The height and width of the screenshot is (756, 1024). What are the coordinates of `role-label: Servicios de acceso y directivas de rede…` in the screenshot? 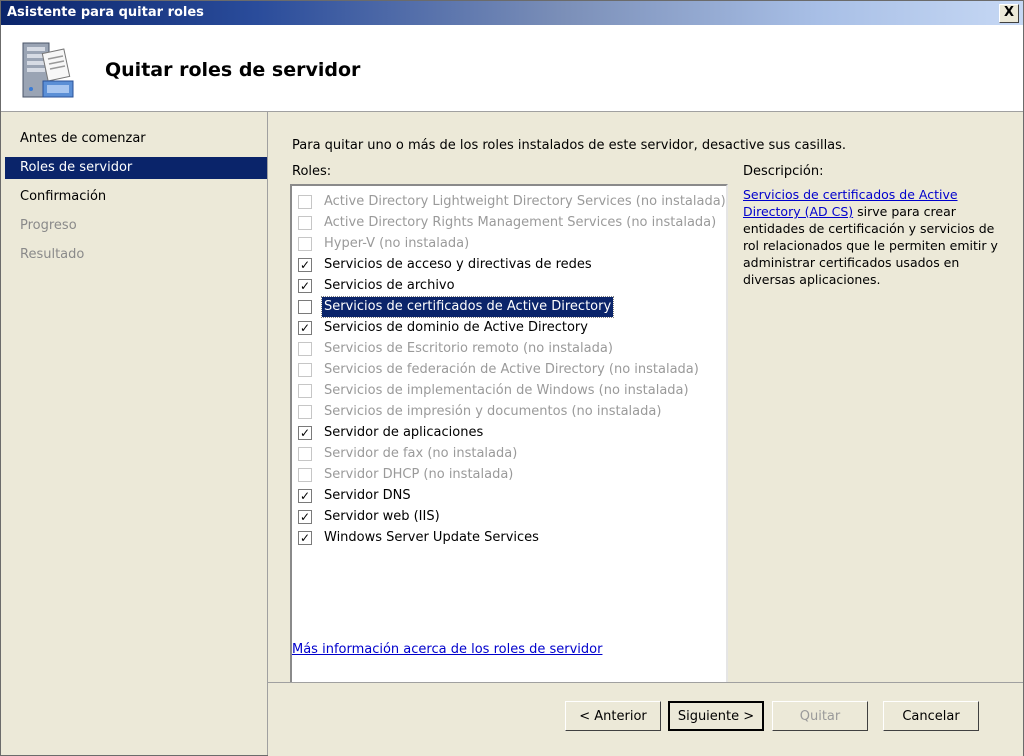 It's located at (458, 264).